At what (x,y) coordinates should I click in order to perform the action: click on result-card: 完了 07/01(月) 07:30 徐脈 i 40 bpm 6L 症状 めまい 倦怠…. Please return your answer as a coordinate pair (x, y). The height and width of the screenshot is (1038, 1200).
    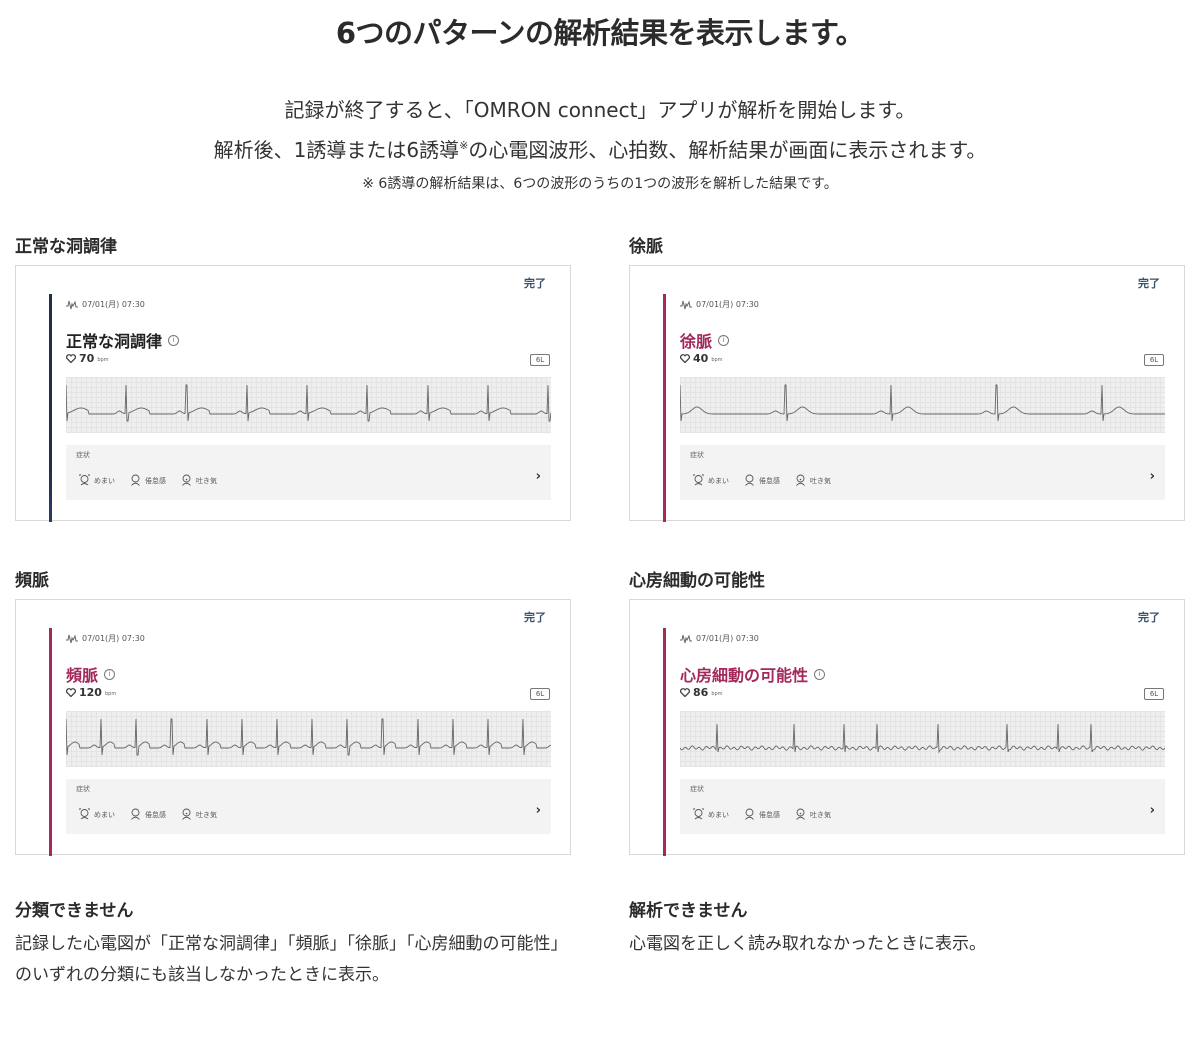
    Looking at the image, I should click on (907, 393).